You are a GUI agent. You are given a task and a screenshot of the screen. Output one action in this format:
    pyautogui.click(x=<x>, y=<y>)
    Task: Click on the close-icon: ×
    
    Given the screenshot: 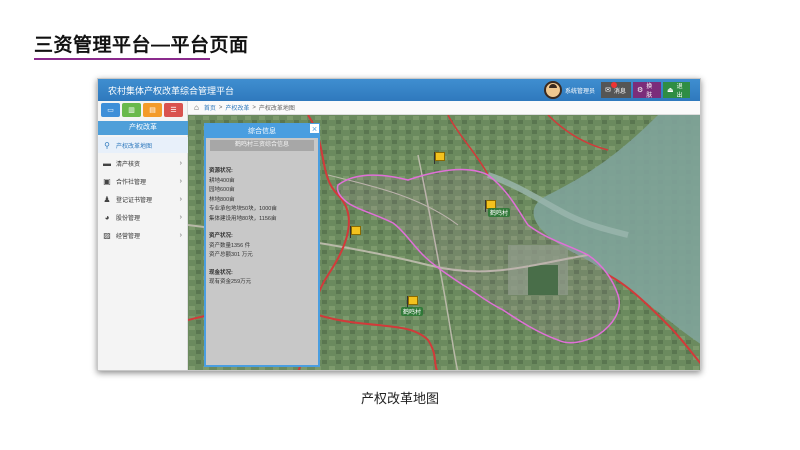 What is the action you would take?
    pyautogui.click(x=314, y=128)
    